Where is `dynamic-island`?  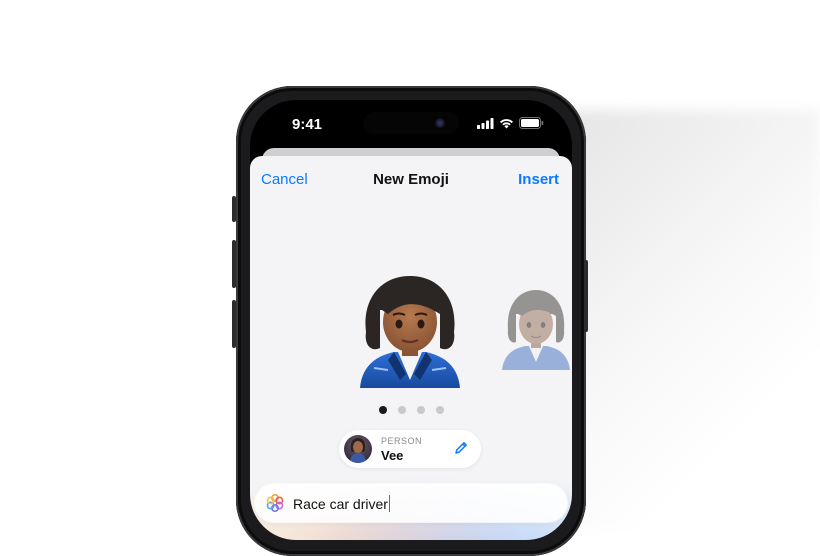 dynamic-island is located at coordinates (411, 123).